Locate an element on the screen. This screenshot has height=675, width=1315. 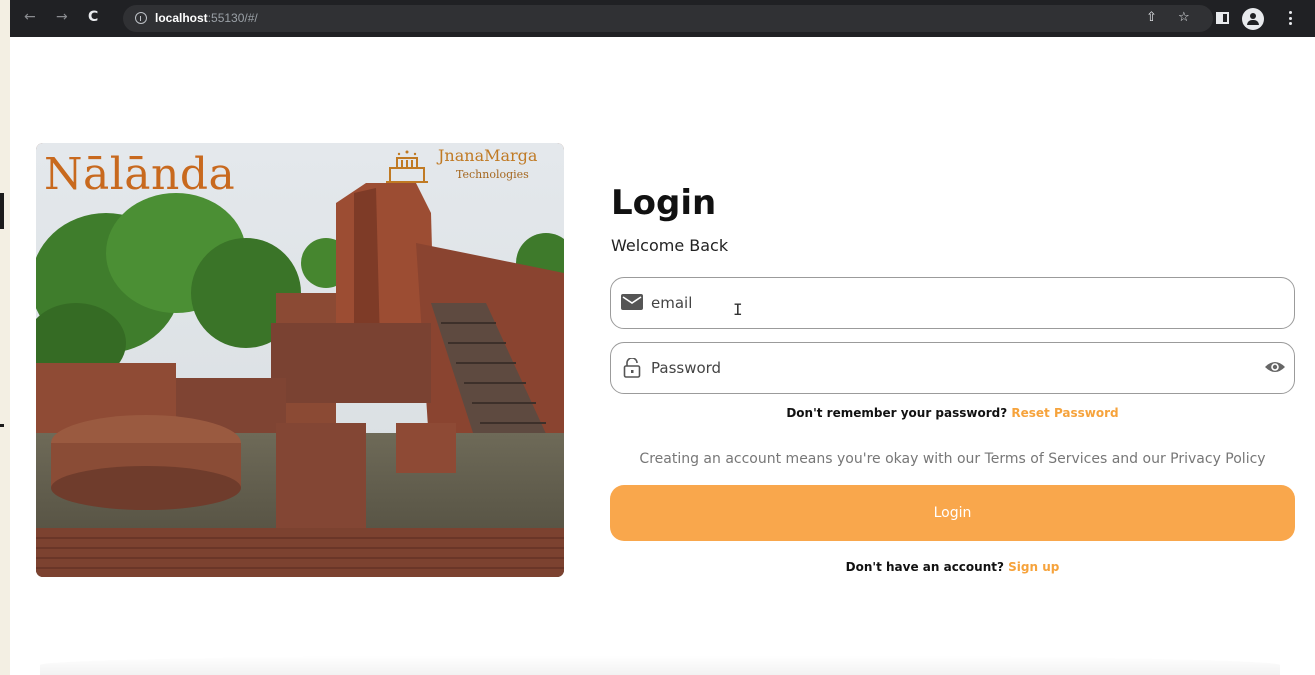
password-field is located at coordinates (952, 368).